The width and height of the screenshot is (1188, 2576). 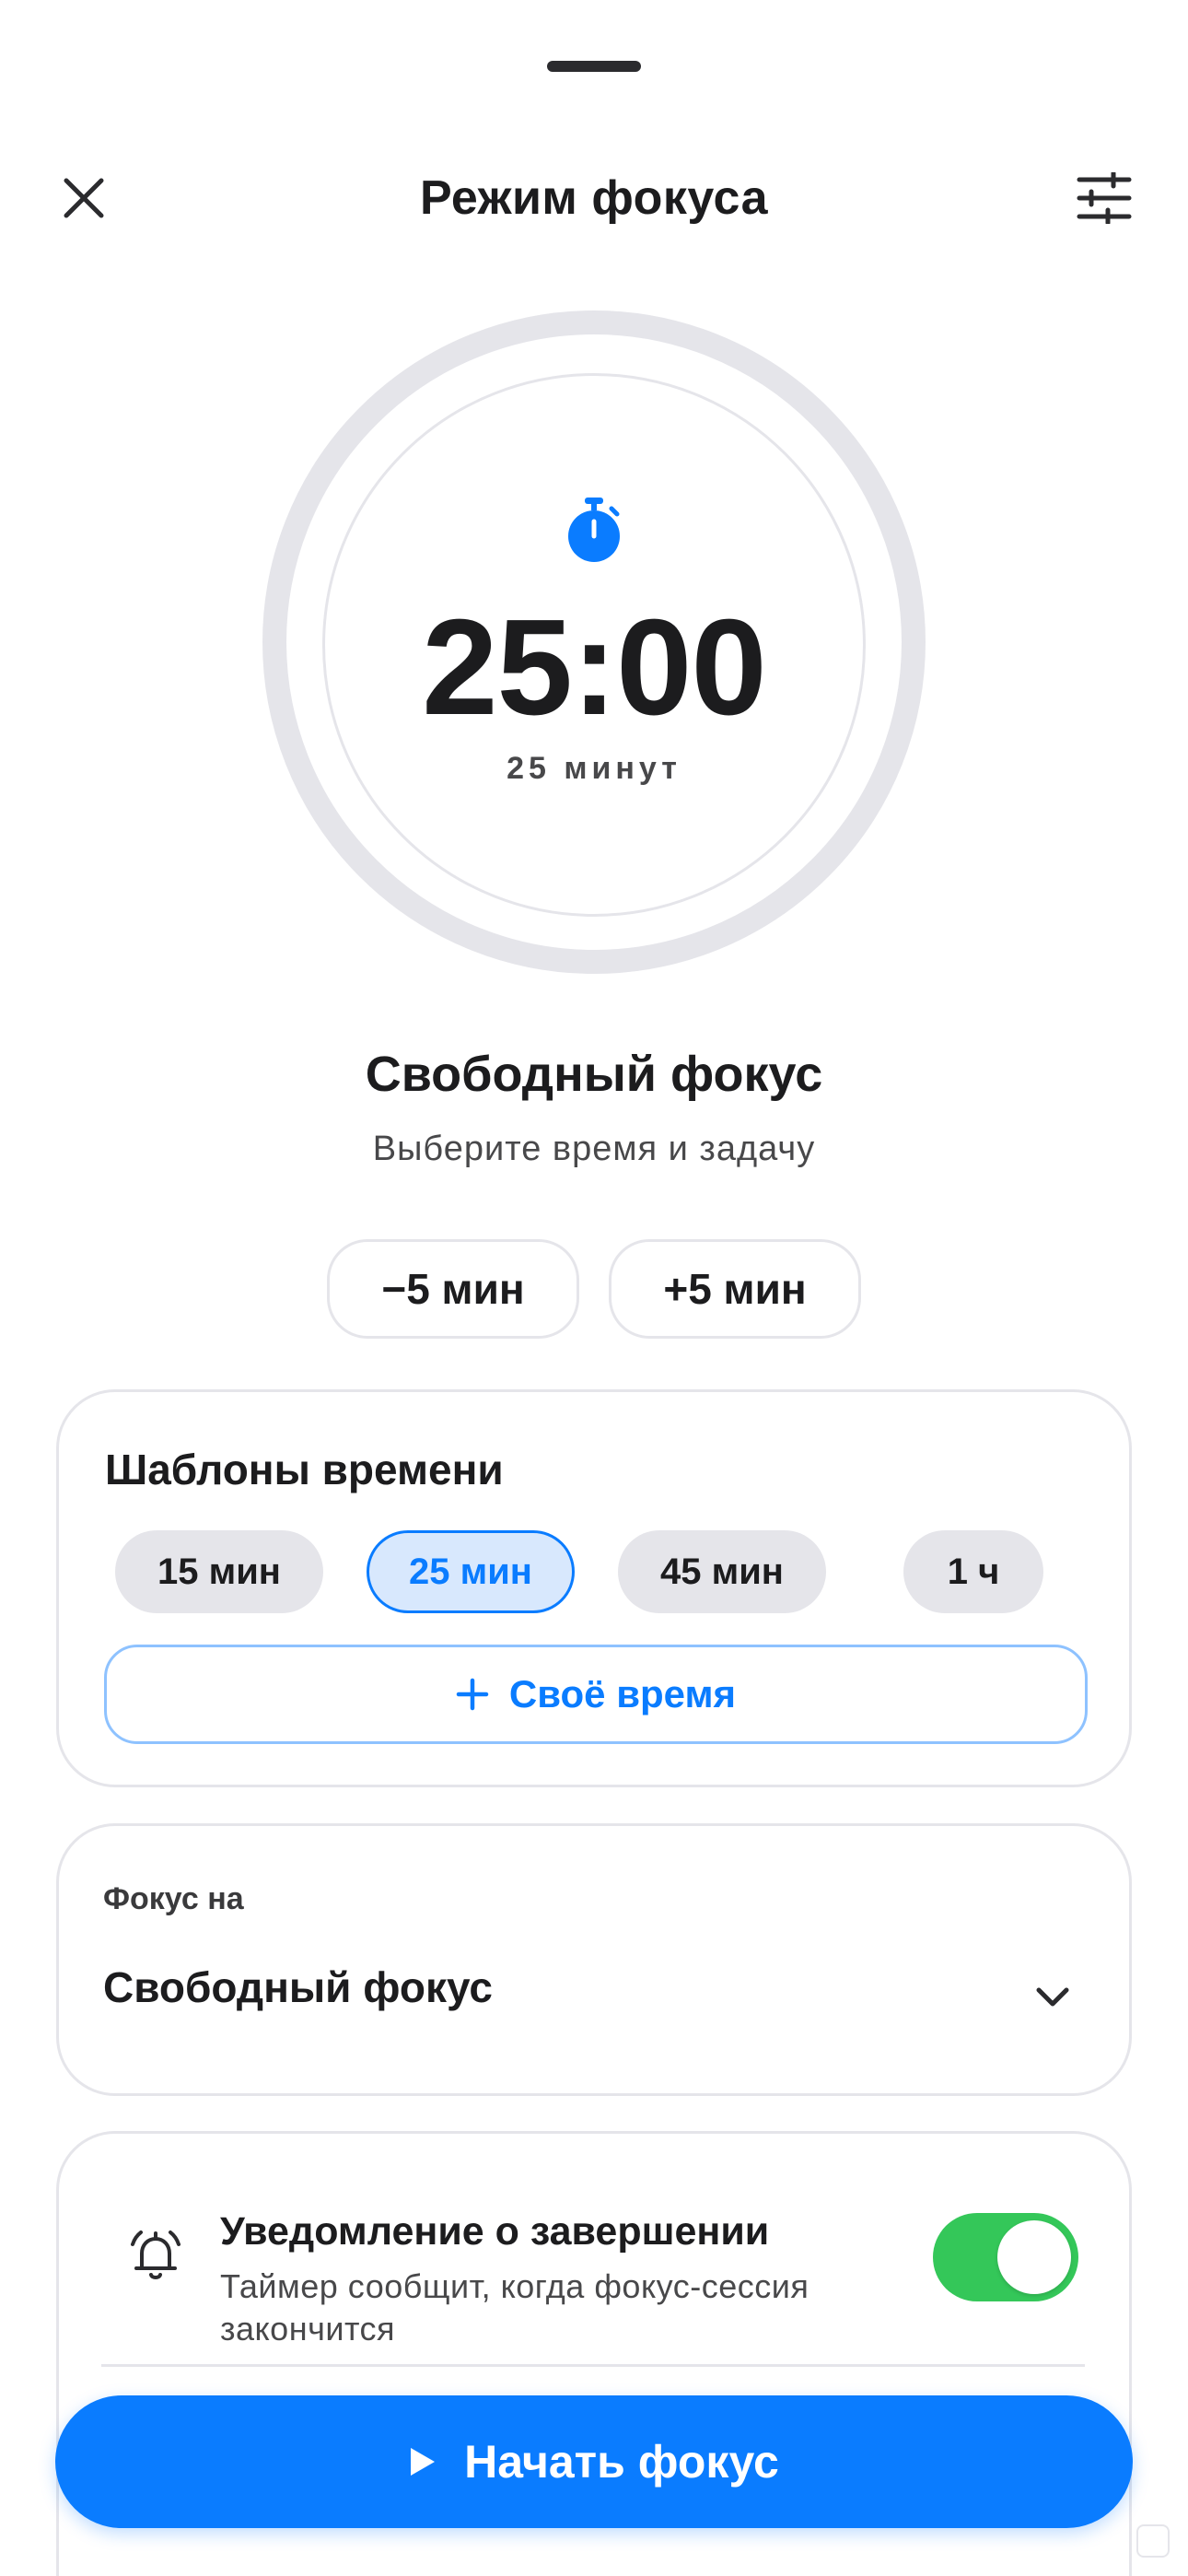 I want to click on page-title: Режим фокуса, so click(x=594, y=198).